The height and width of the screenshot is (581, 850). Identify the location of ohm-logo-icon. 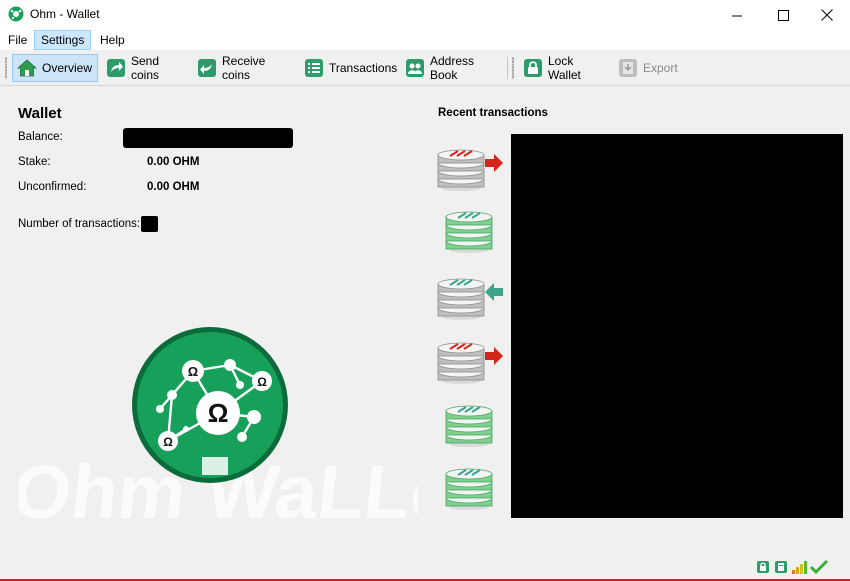
(16, 14).